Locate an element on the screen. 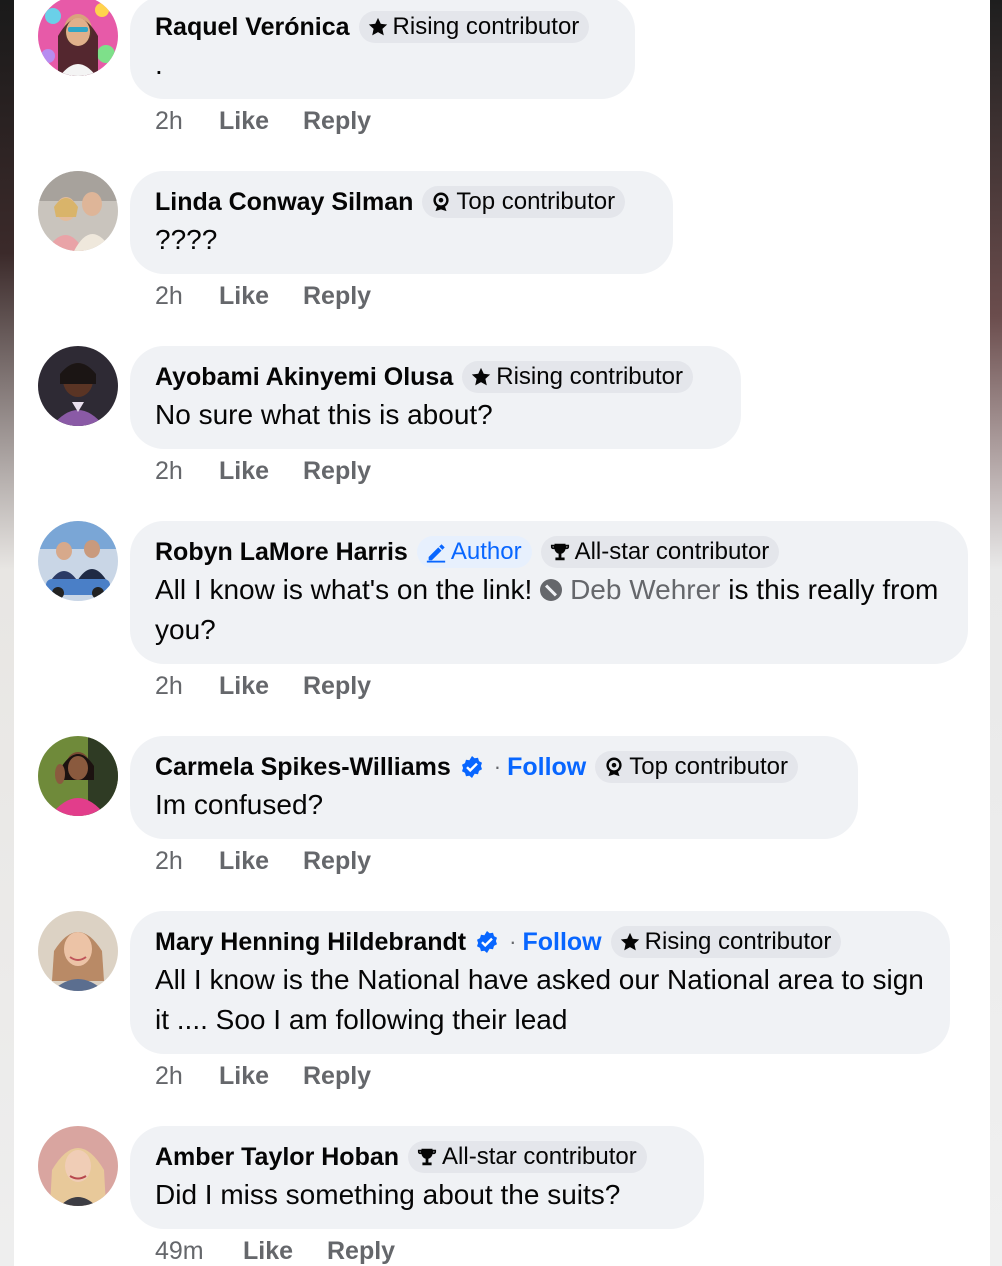 This screenshot has height=1266, width=1002. comment-text: Did I miss something about the suits? is located at coordinates (388, 1194).